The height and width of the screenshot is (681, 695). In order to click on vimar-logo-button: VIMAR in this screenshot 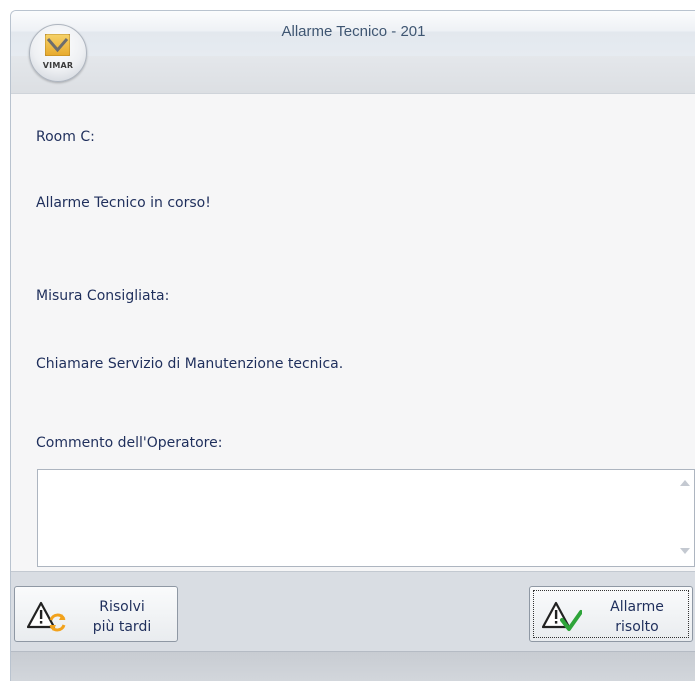, I will do `click(58, 53)`.